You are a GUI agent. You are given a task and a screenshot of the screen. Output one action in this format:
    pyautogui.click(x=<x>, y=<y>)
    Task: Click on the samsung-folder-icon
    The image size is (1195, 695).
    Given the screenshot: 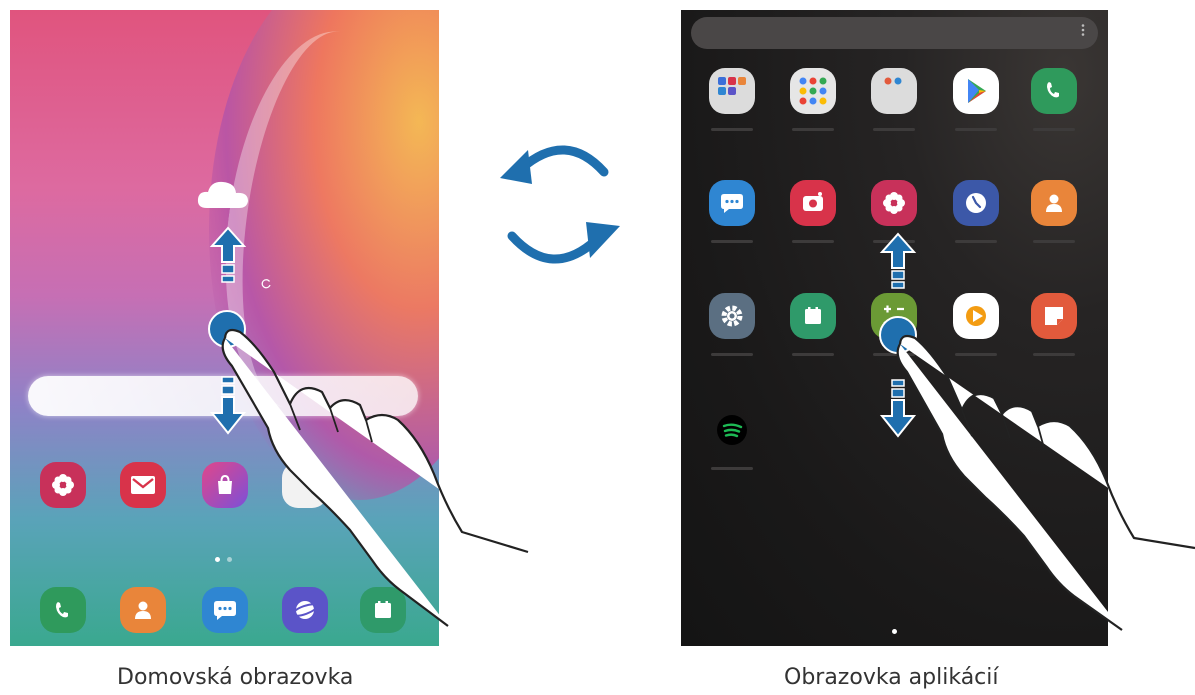 What is the action you would take?
    pyautogui.click(x=732, y=91)
    